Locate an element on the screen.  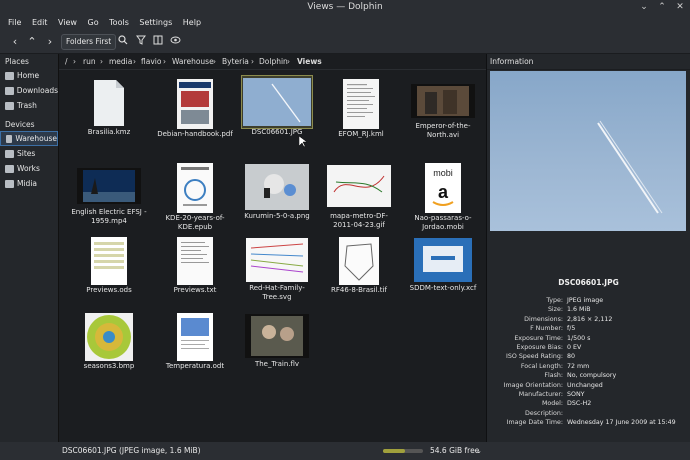
file-item: English Electric EFSJ - 1959.mp4 is located at coordinates (109, 195).